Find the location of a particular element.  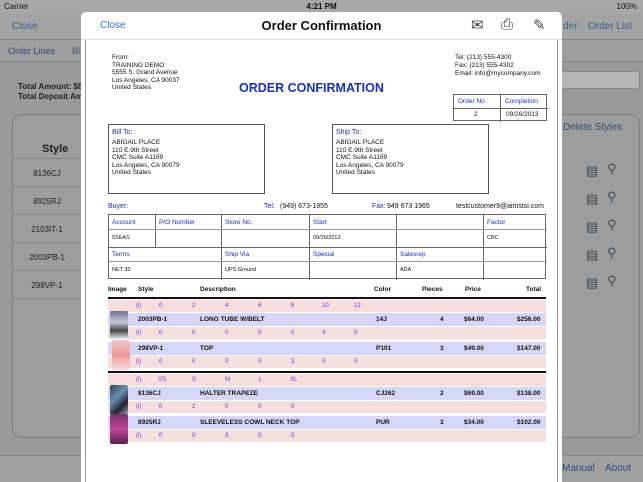

buyer-label: Buyer: is located at coordinates (118, 206).